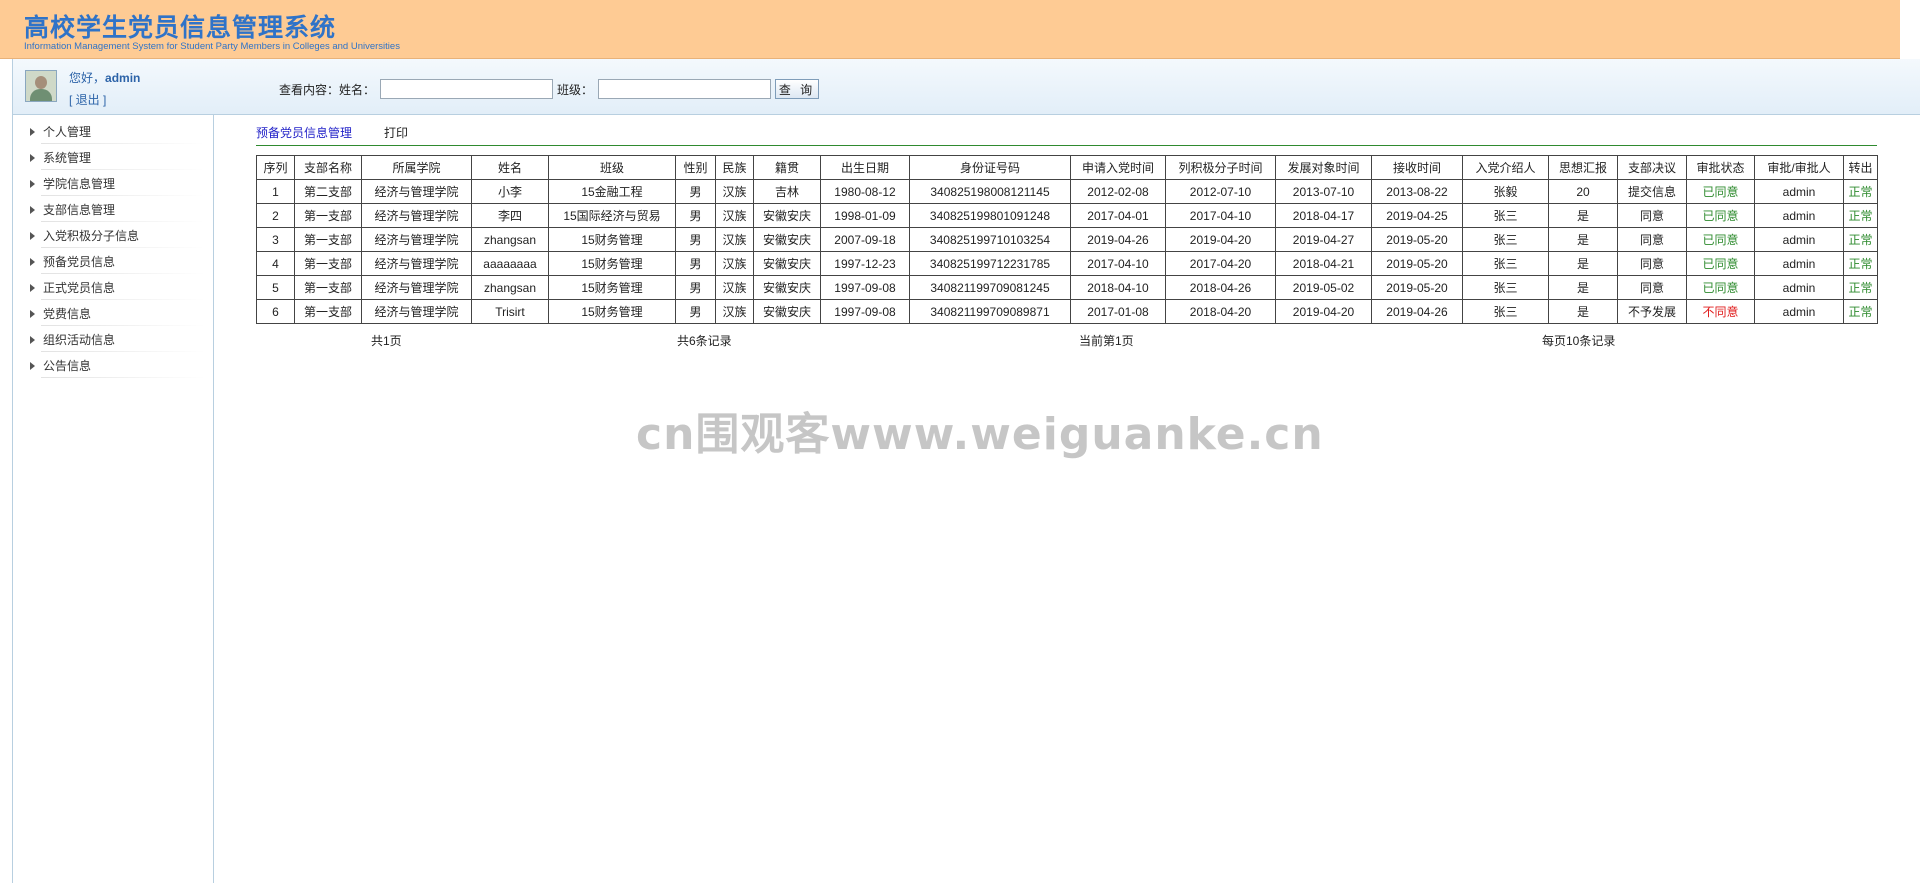 The width and height of the screenshot is (1920, 883). Describe the element at coordinates (1118, 167) in the screenshot. I see `column-header: 申请入党时间` at that location.